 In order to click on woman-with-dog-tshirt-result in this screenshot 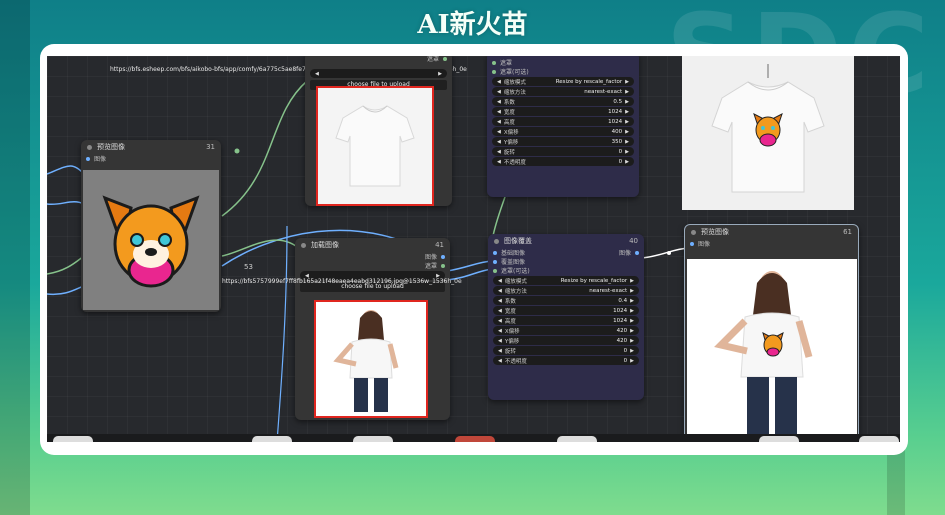, I will do `click(772, 350)`.